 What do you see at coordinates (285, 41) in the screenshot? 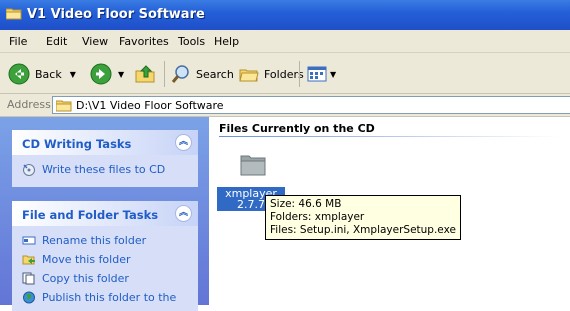
I see `menu-bar: File Edit View Favorites Tools Help` at bounding box center [285, 41].